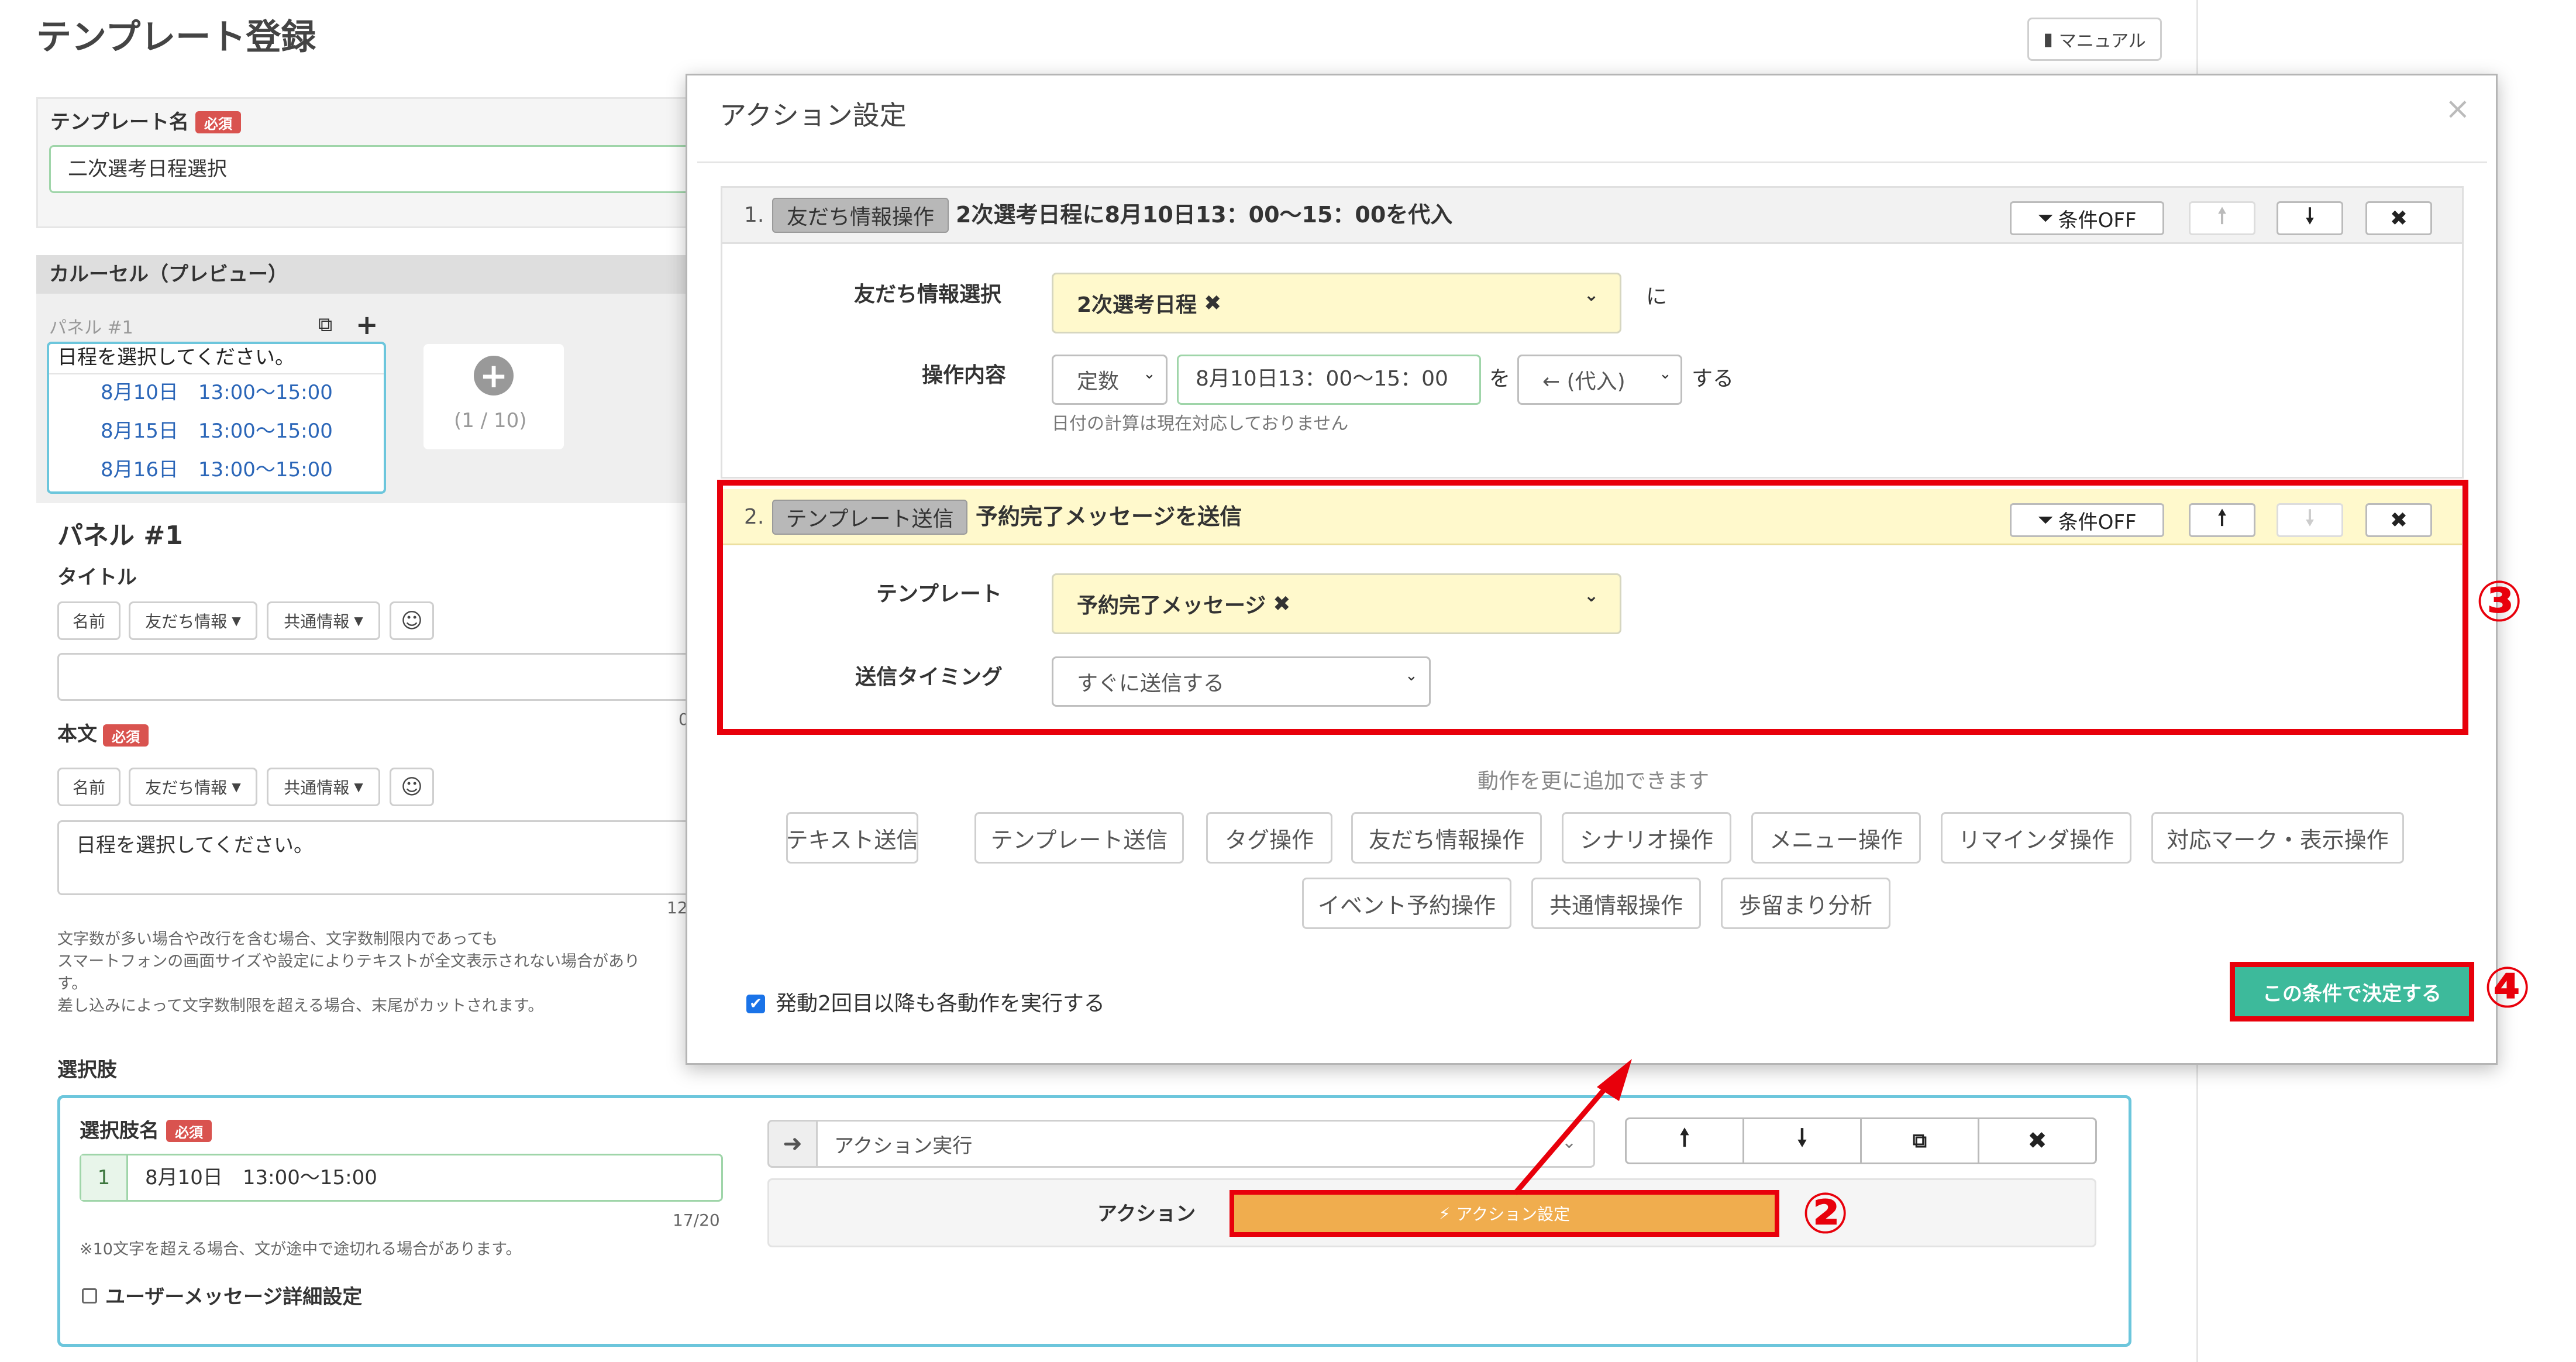 The height and width of the screenshot is (1362, 2576). What do you see at coordinates (119, 1131) in the screenshot?
I see `choice-name-label: 選択肢名` at bounding box center [119, 1131].